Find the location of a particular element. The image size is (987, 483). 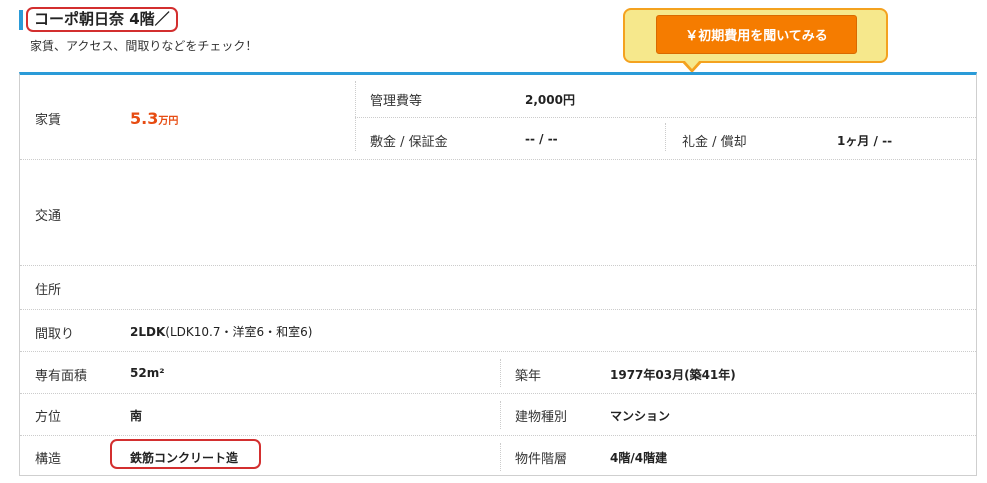

floor-label: 物件階層 is located at coordinates (541, 459).